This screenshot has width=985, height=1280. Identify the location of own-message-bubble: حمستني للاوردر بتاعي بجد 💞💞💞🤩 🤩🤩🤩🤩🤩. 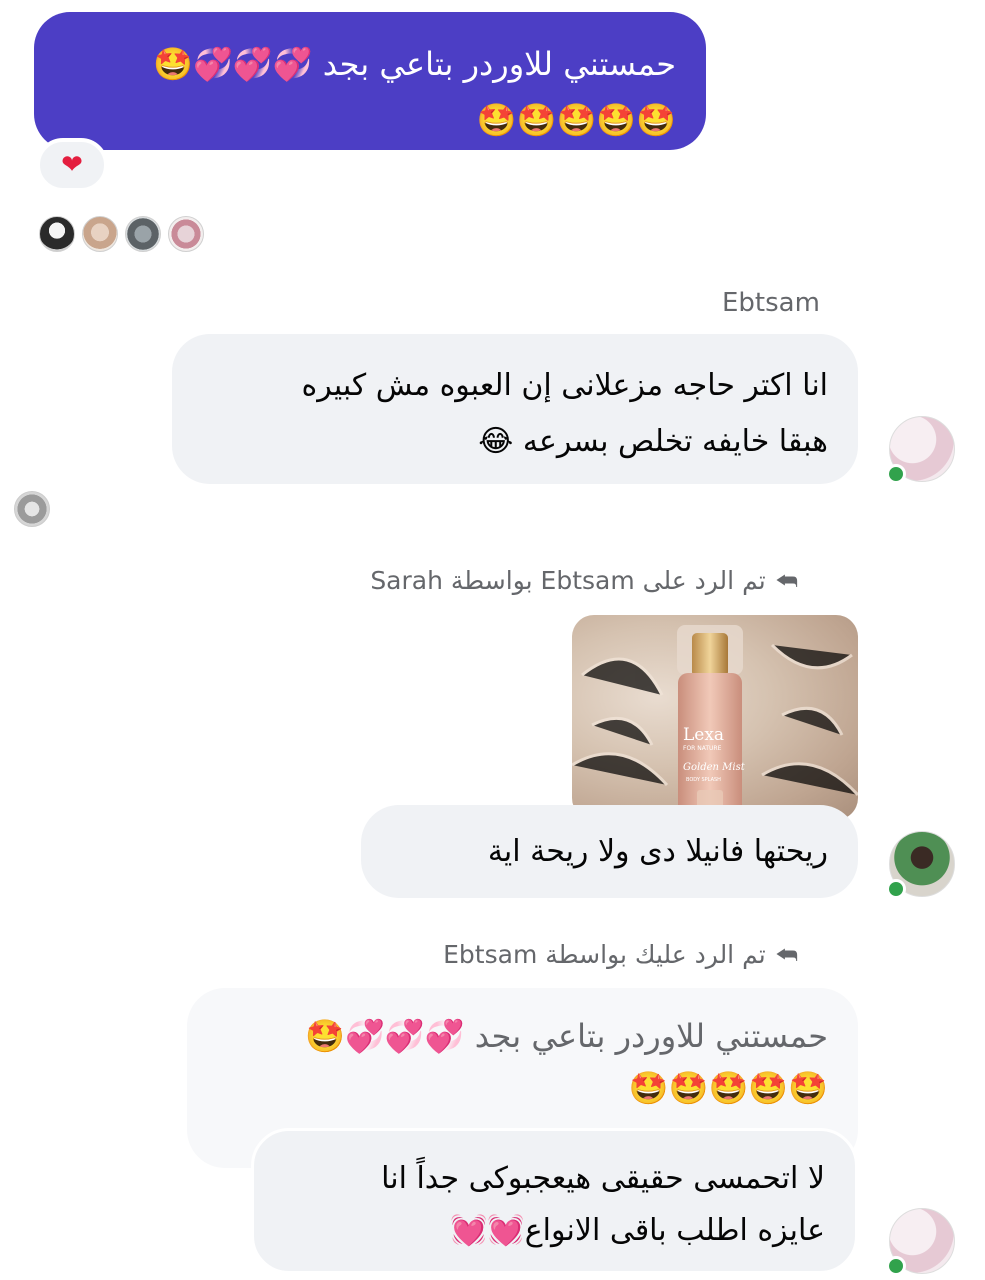
(370, 81).